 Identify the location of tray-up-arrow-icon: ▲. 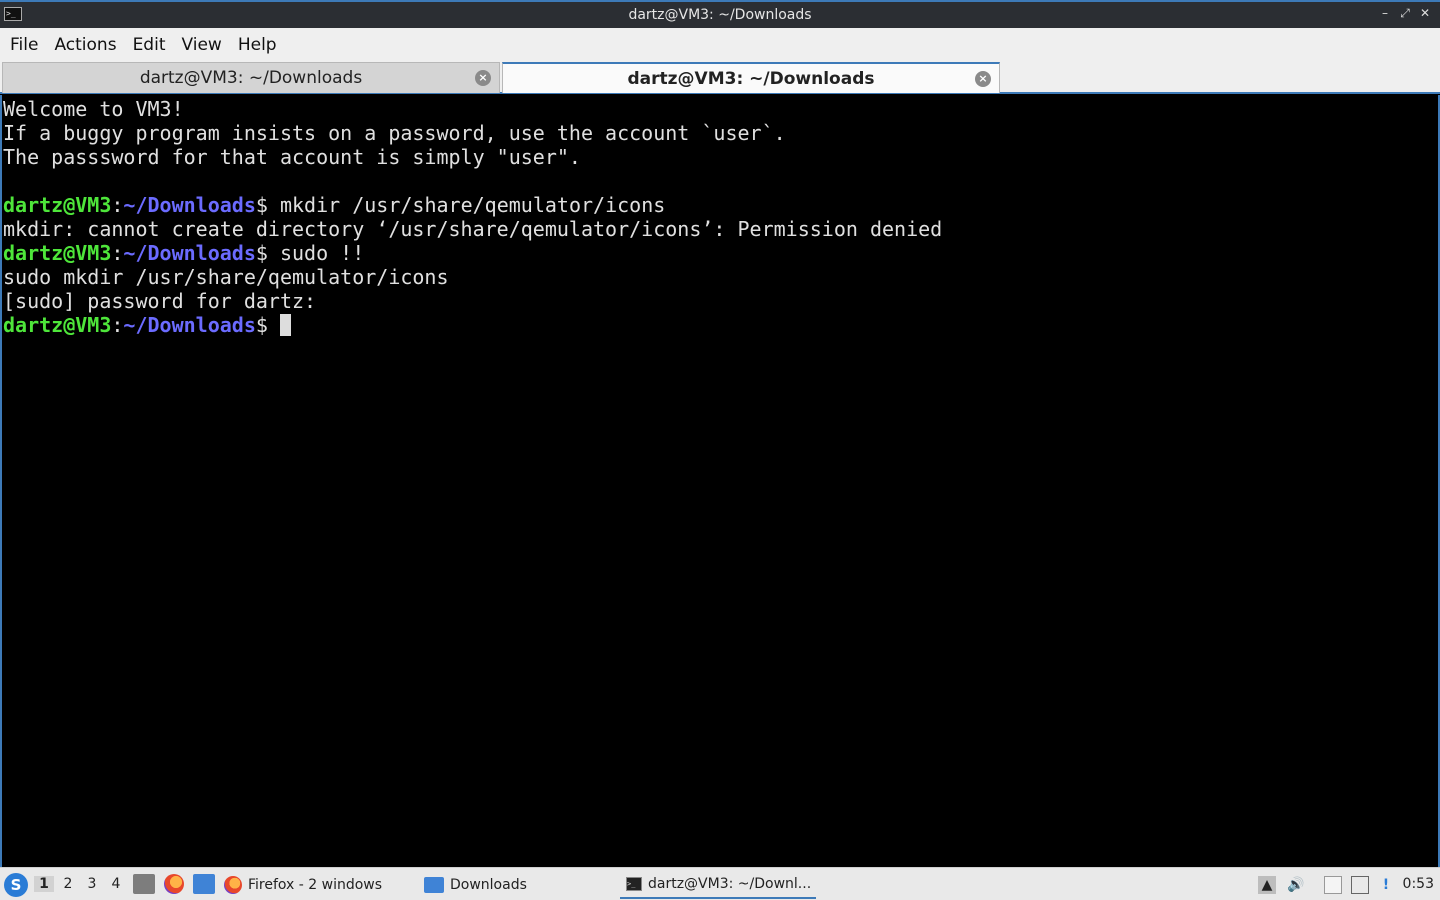
(1267, 885).